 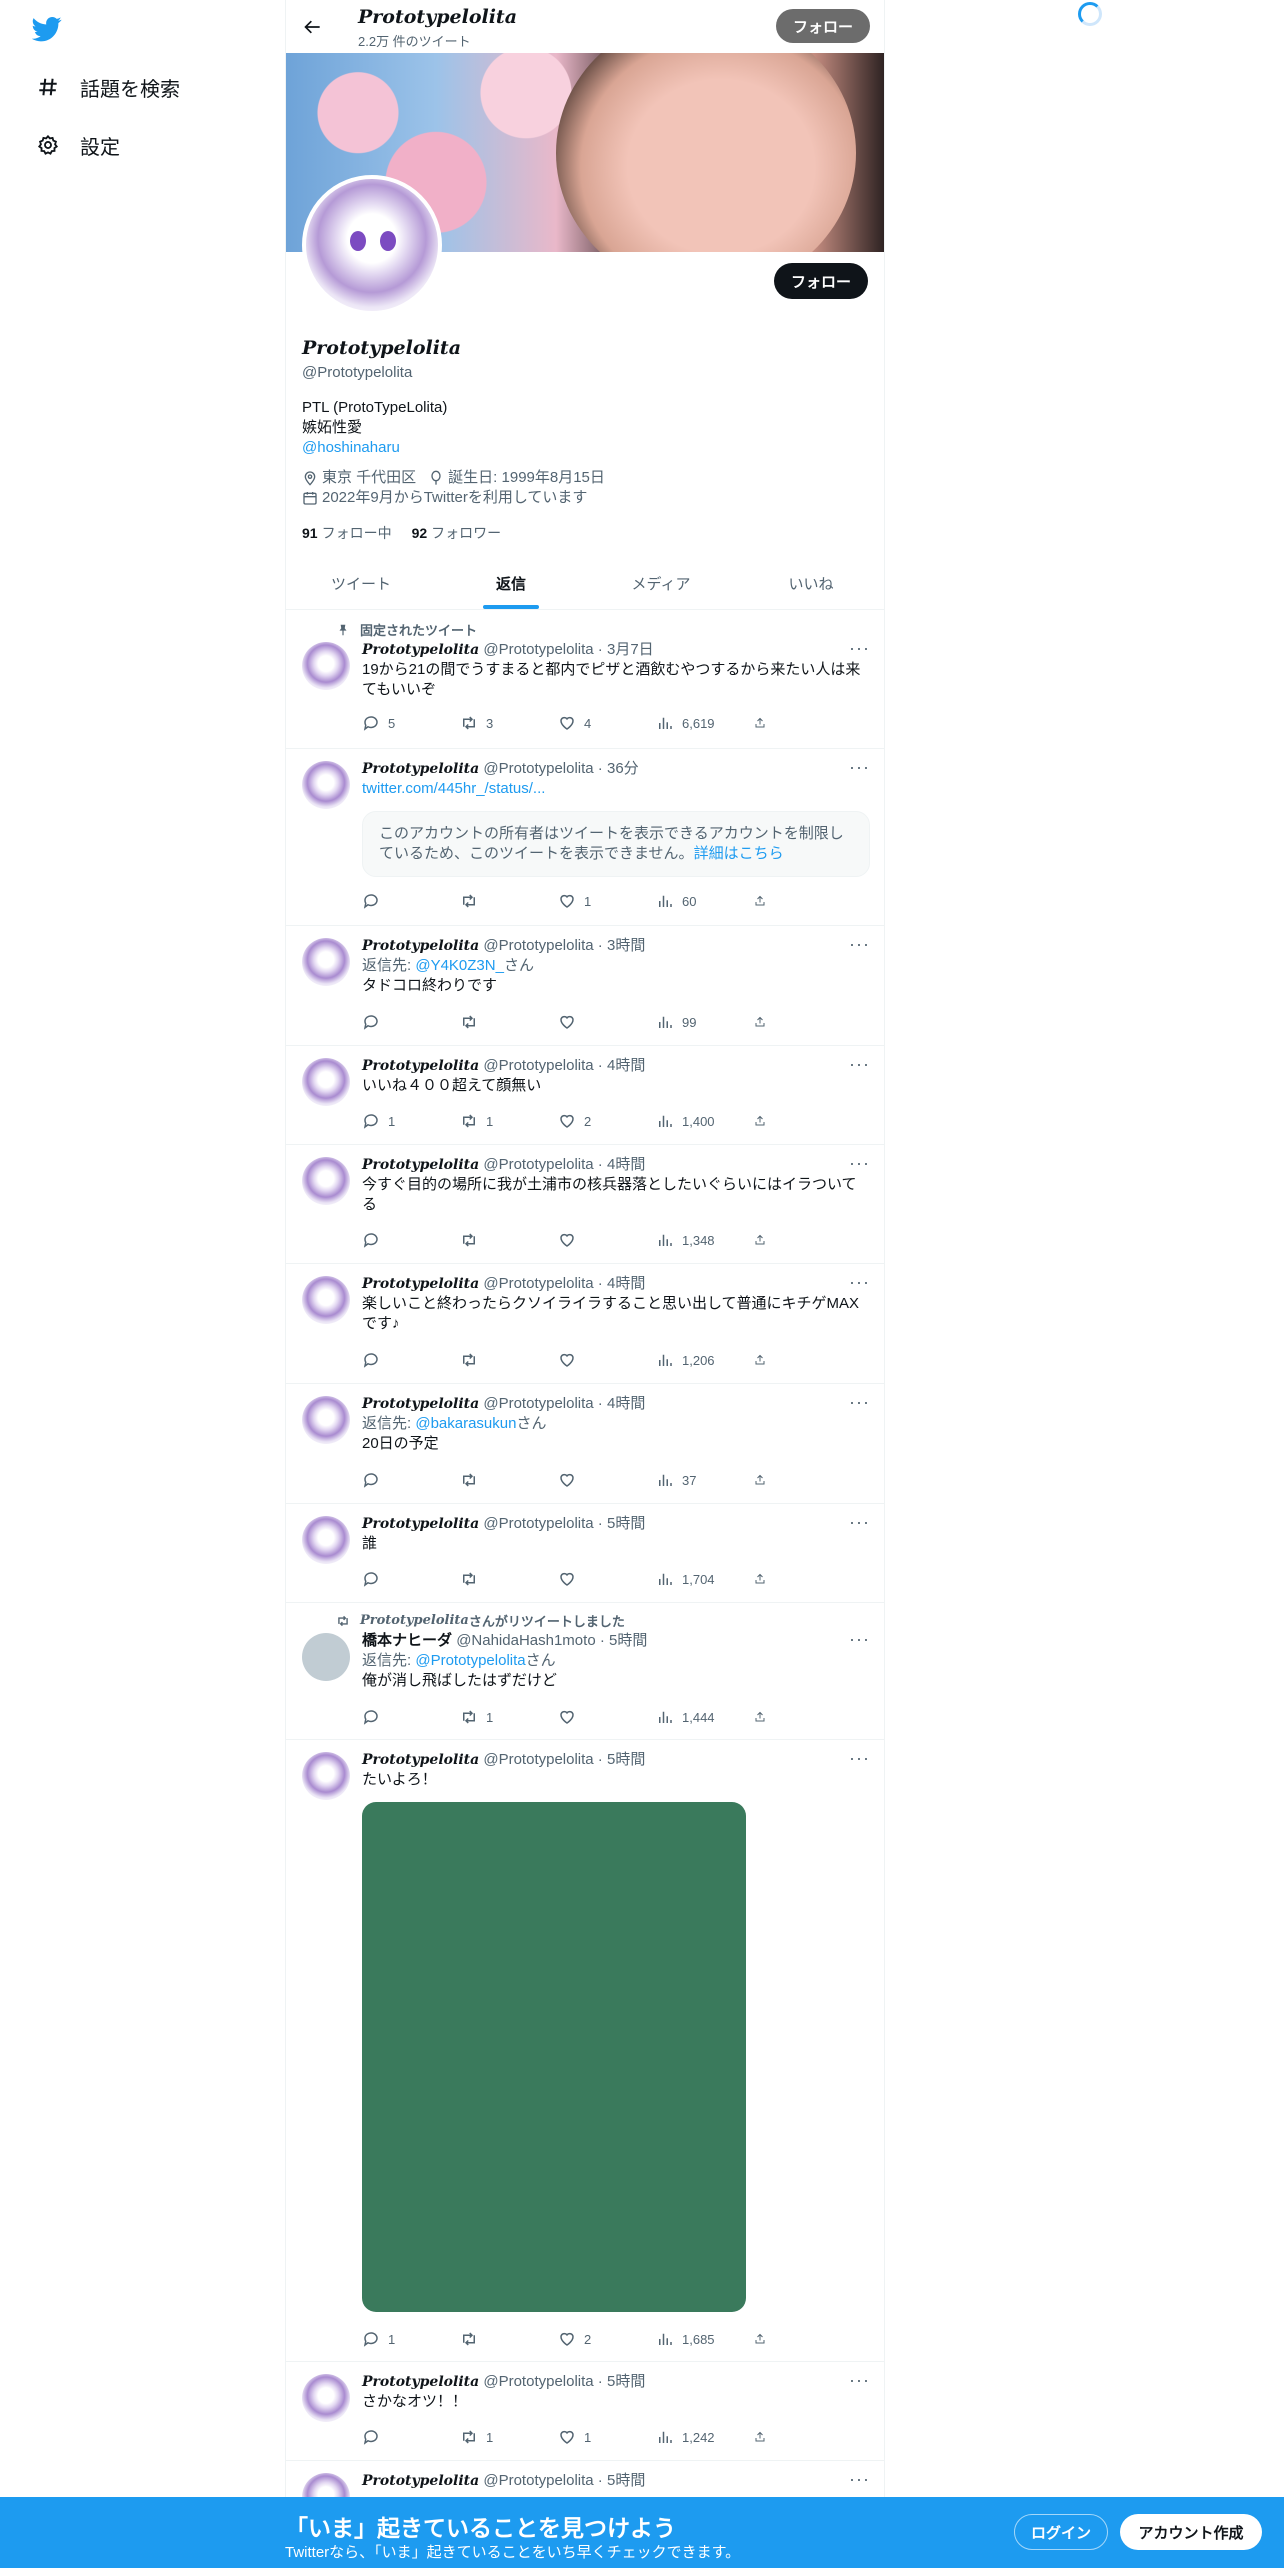 I want to click on signup-button: アカウント作成, so click(x=1191, y=2532).